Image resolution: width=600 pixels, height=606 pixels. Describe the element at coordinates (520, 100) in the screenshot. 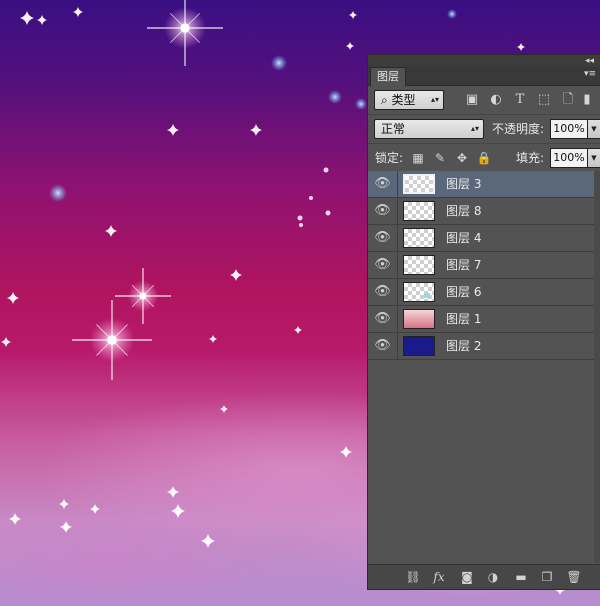

I see `type-filter-icon: T` at that location.